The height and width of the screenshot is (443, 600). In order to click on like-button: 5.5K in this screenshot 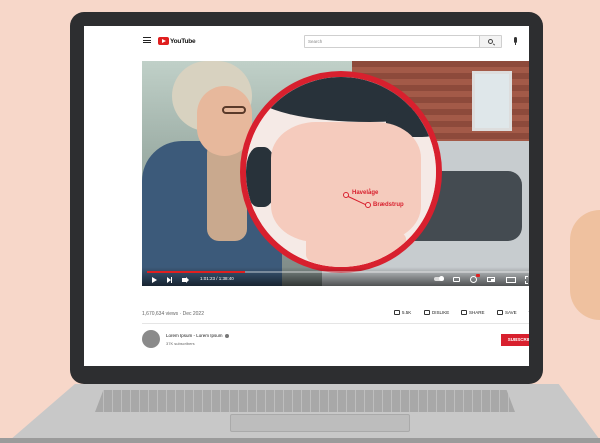, I will do `click(402, 312)`.